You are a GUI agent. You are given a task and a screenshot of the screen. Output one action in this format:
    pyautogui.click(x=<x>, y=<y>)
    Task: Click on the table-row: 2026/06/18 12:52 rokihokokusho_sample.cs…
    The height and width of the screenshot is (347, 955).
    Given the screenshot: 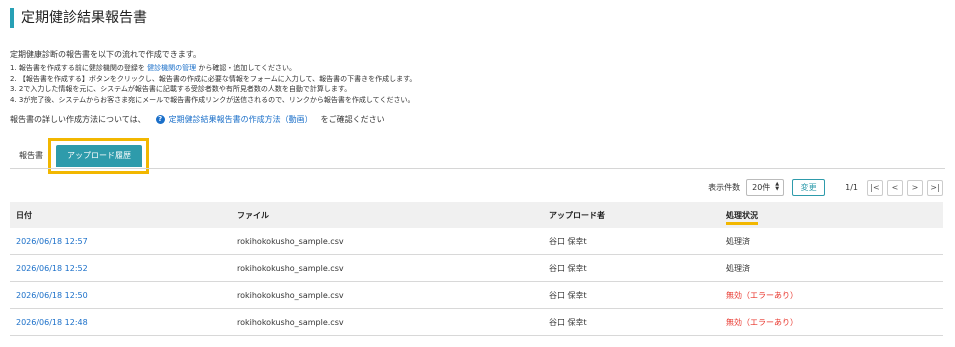 What is the action you would take?
    pyautogui.click(x=476, y=268)
    